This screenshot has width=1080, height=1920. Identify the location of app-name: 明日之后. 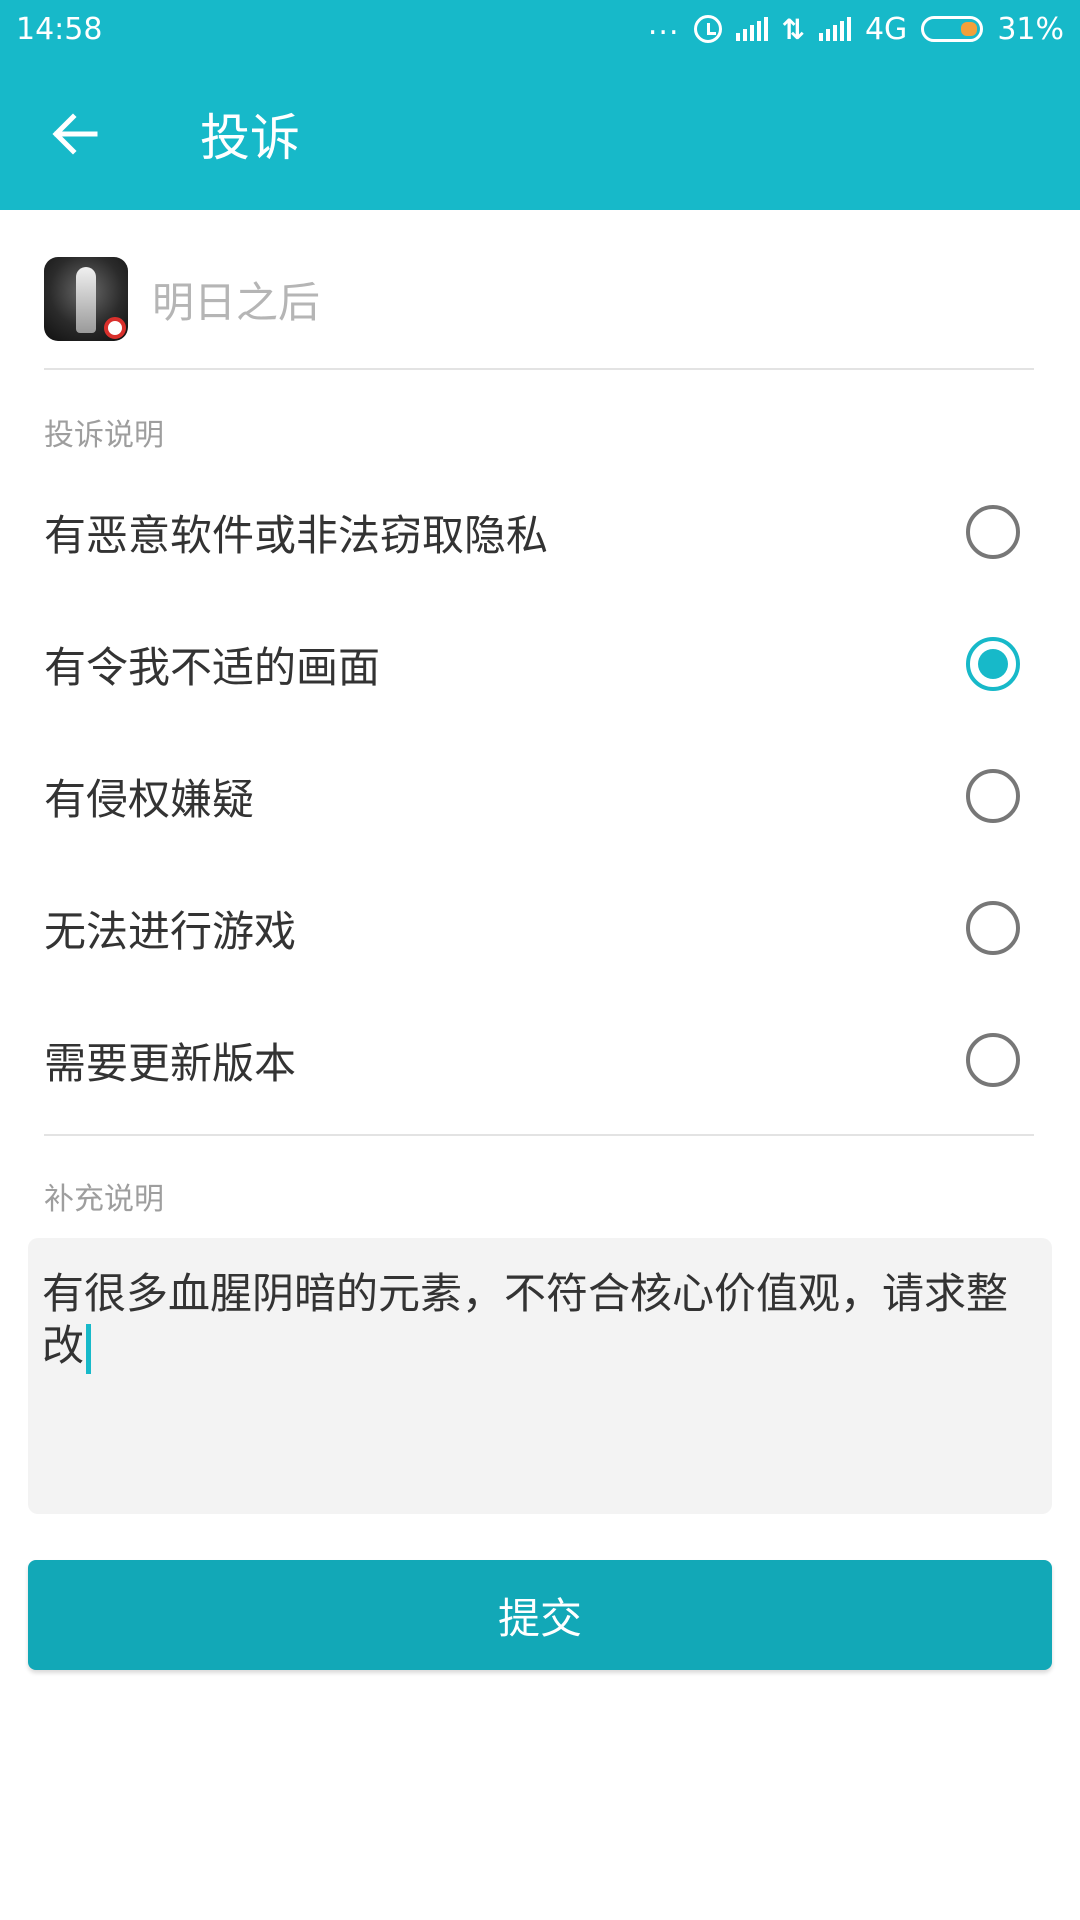
(236, 302).